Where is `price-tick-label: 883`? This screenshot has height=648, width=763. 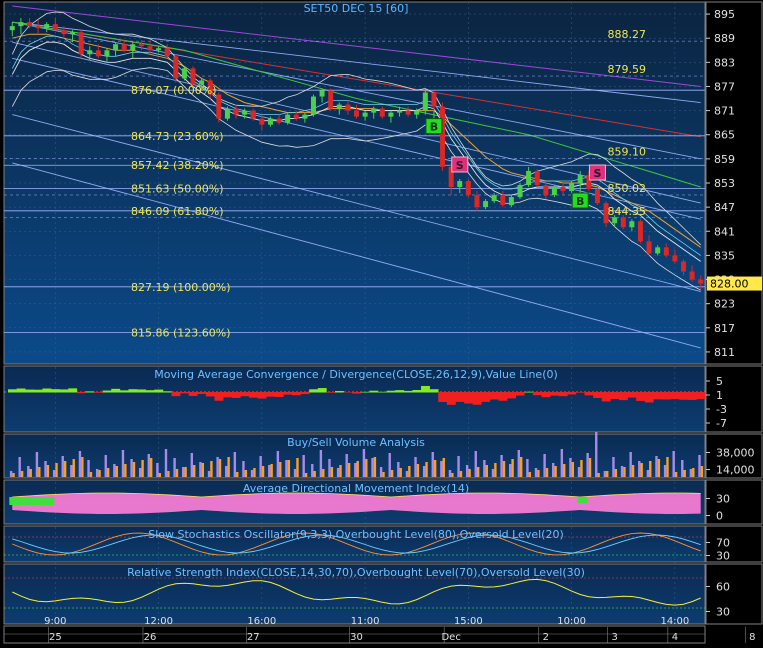
price-tick-label: 883 is located at coordinates (724, 62).